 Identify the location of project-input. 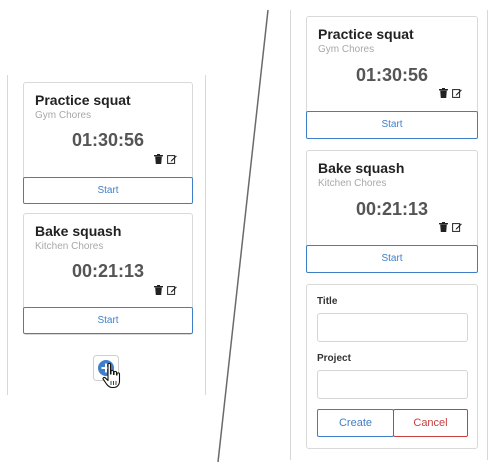
(392, 384).